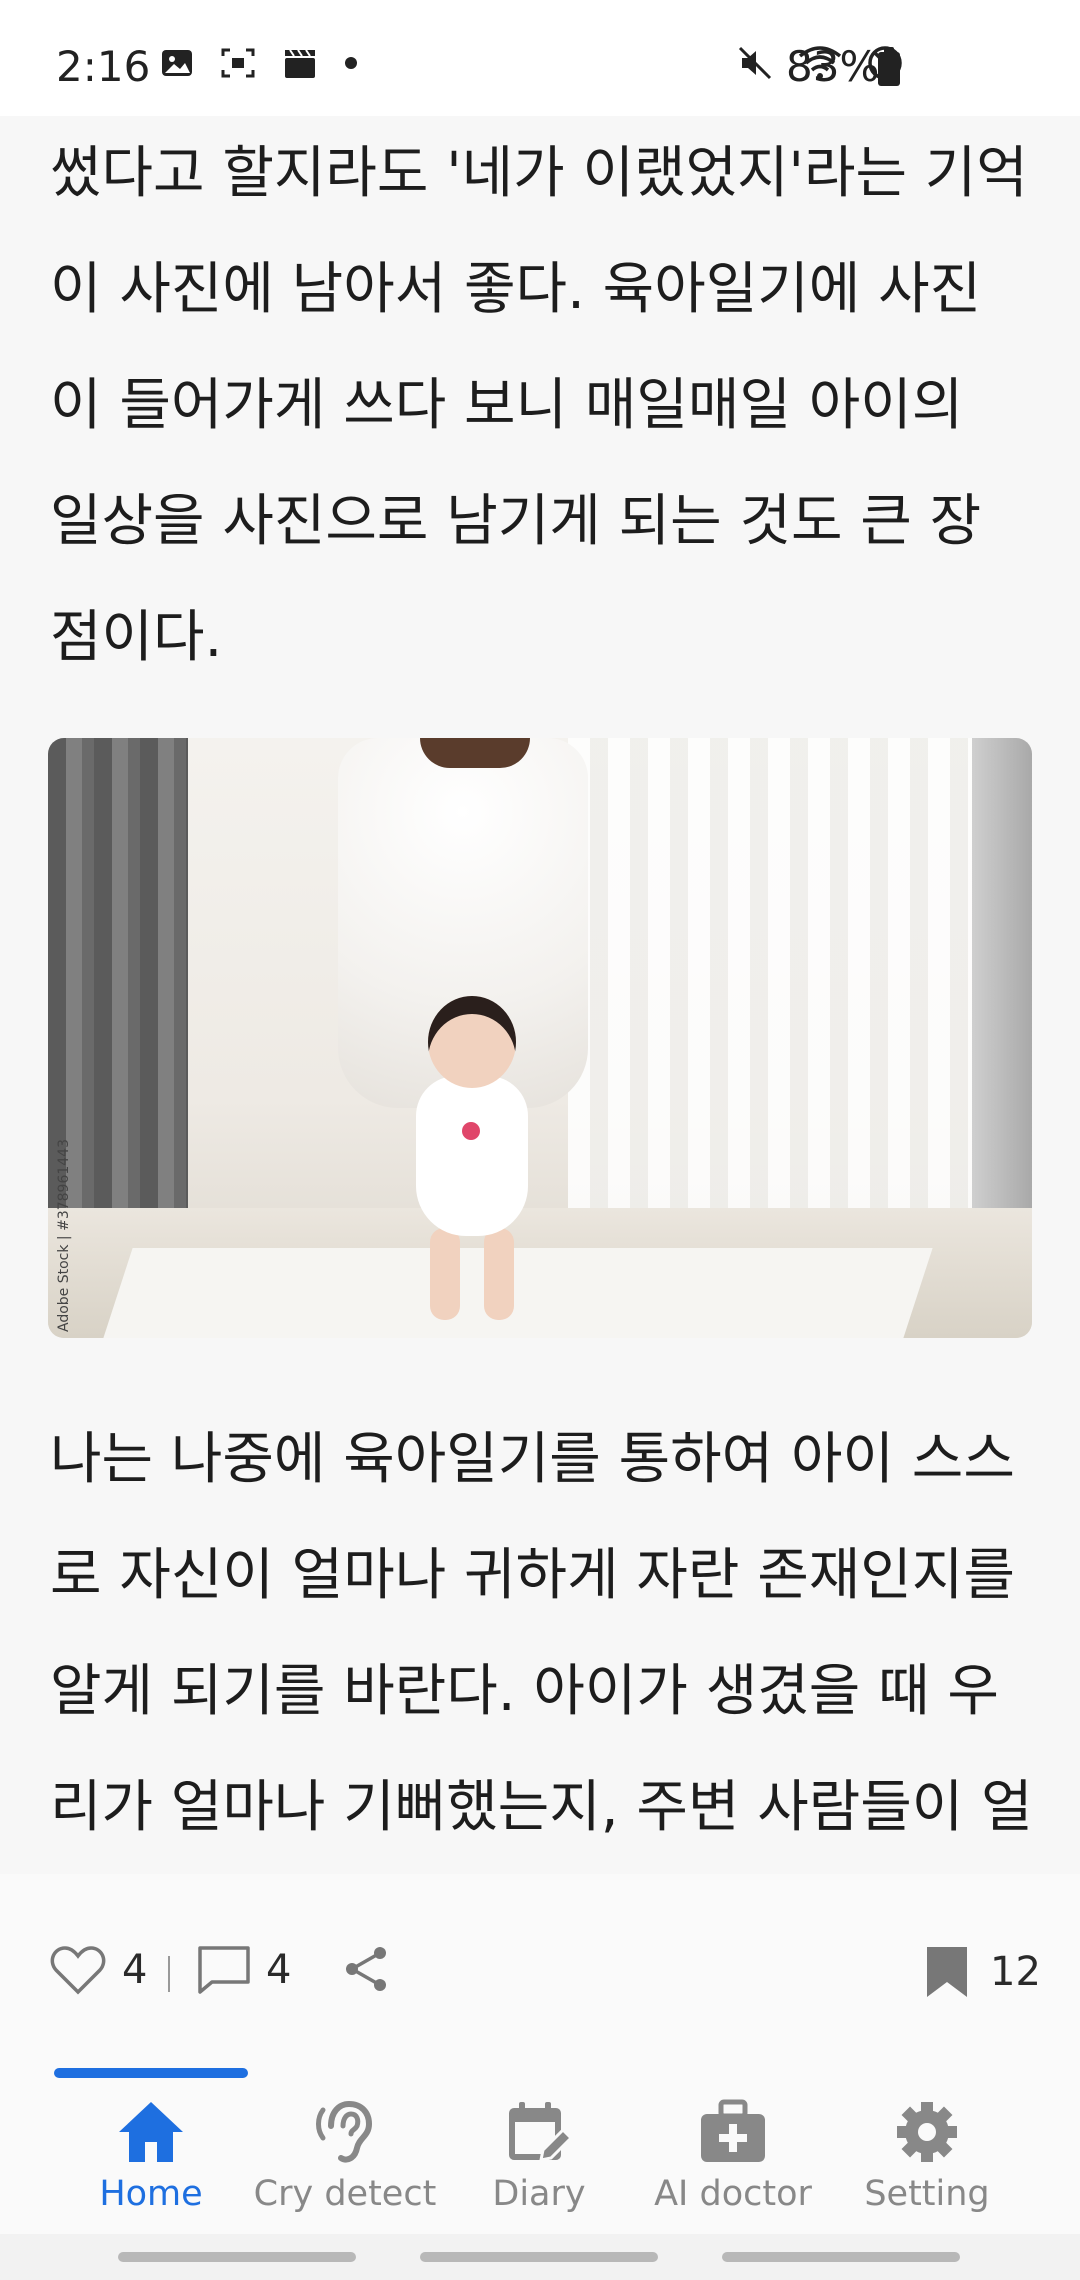 This screenshot has width=1080, height=2280. Describe the element at coordinates (351, 63) in the screenshot. I see `dot-icon` at that location.